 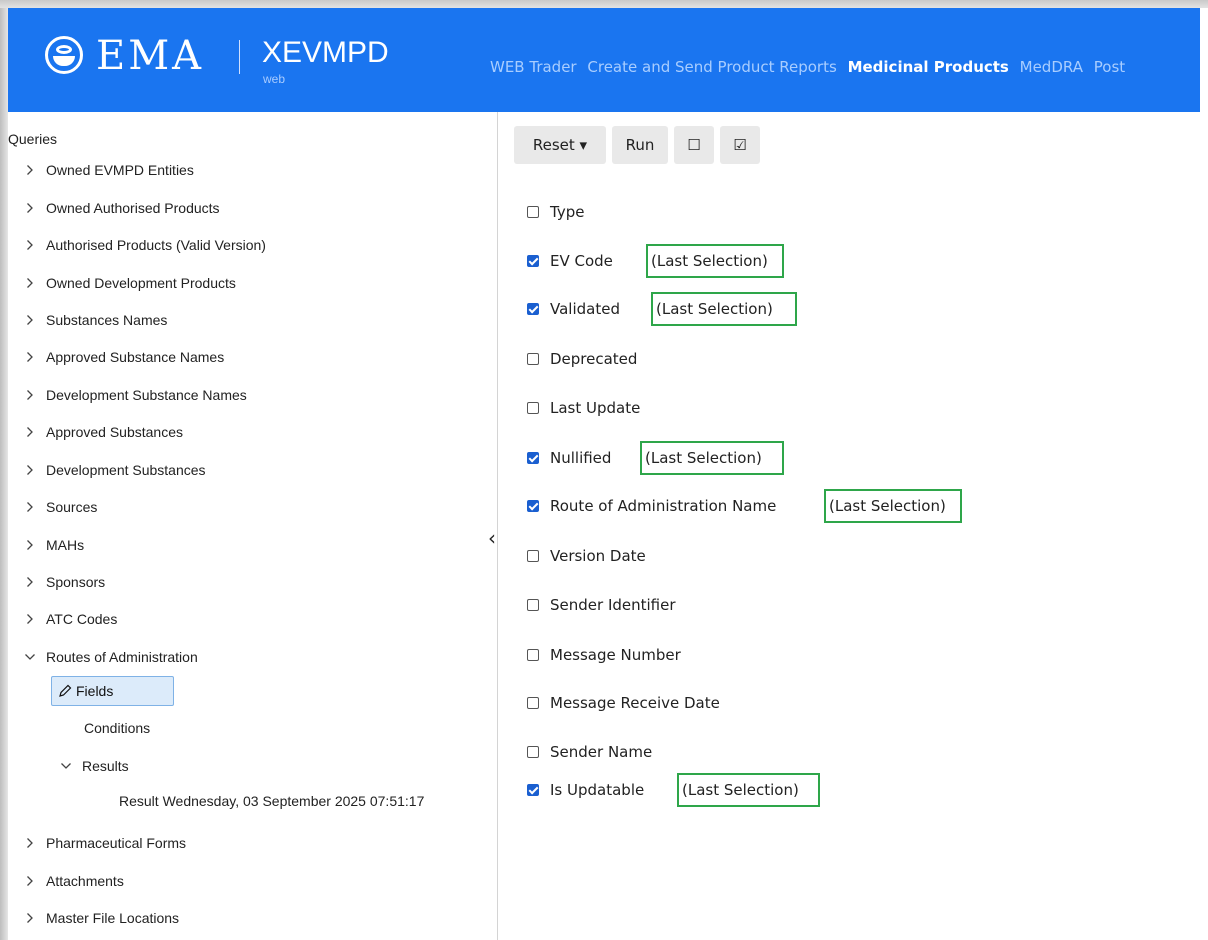 I want to click on tree-item: Sponsors, so click(x=63, y=582).